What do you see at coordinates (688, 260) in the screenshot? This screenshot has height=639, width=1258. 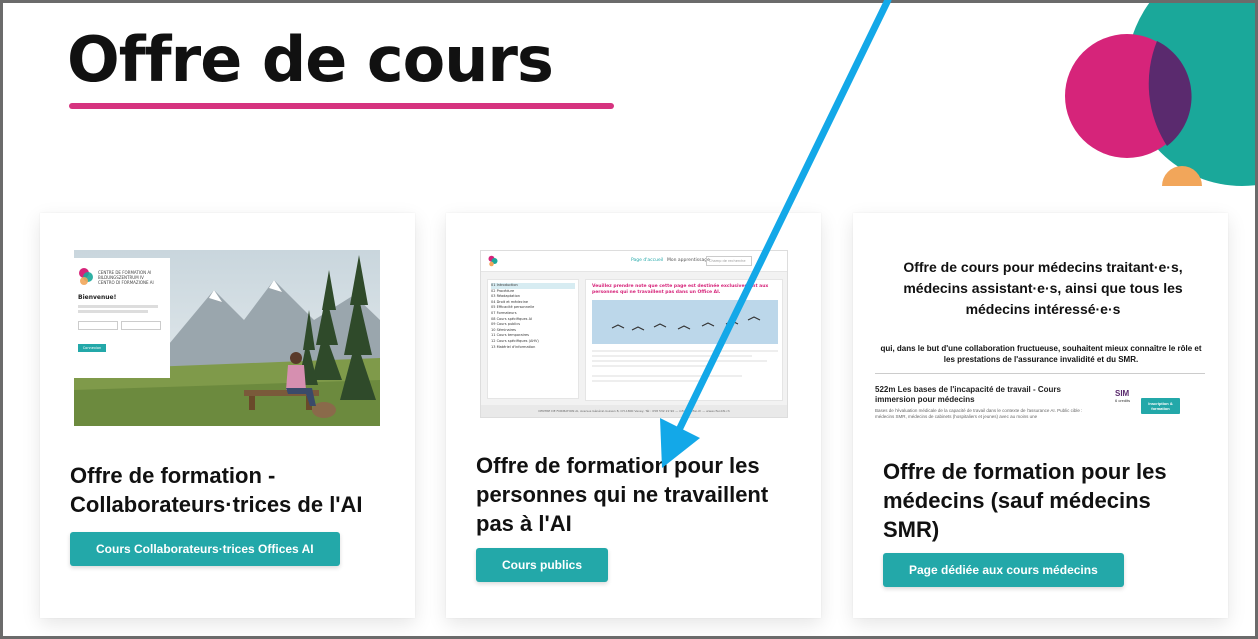 I see `nav-learning-link: Mon apprentissage` at bounding box center [688, 260].